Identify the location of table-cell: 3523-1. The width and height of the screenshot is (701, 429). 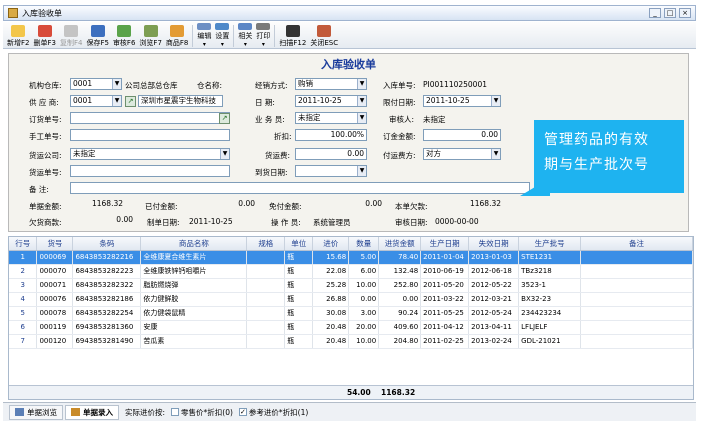
(550, 285).